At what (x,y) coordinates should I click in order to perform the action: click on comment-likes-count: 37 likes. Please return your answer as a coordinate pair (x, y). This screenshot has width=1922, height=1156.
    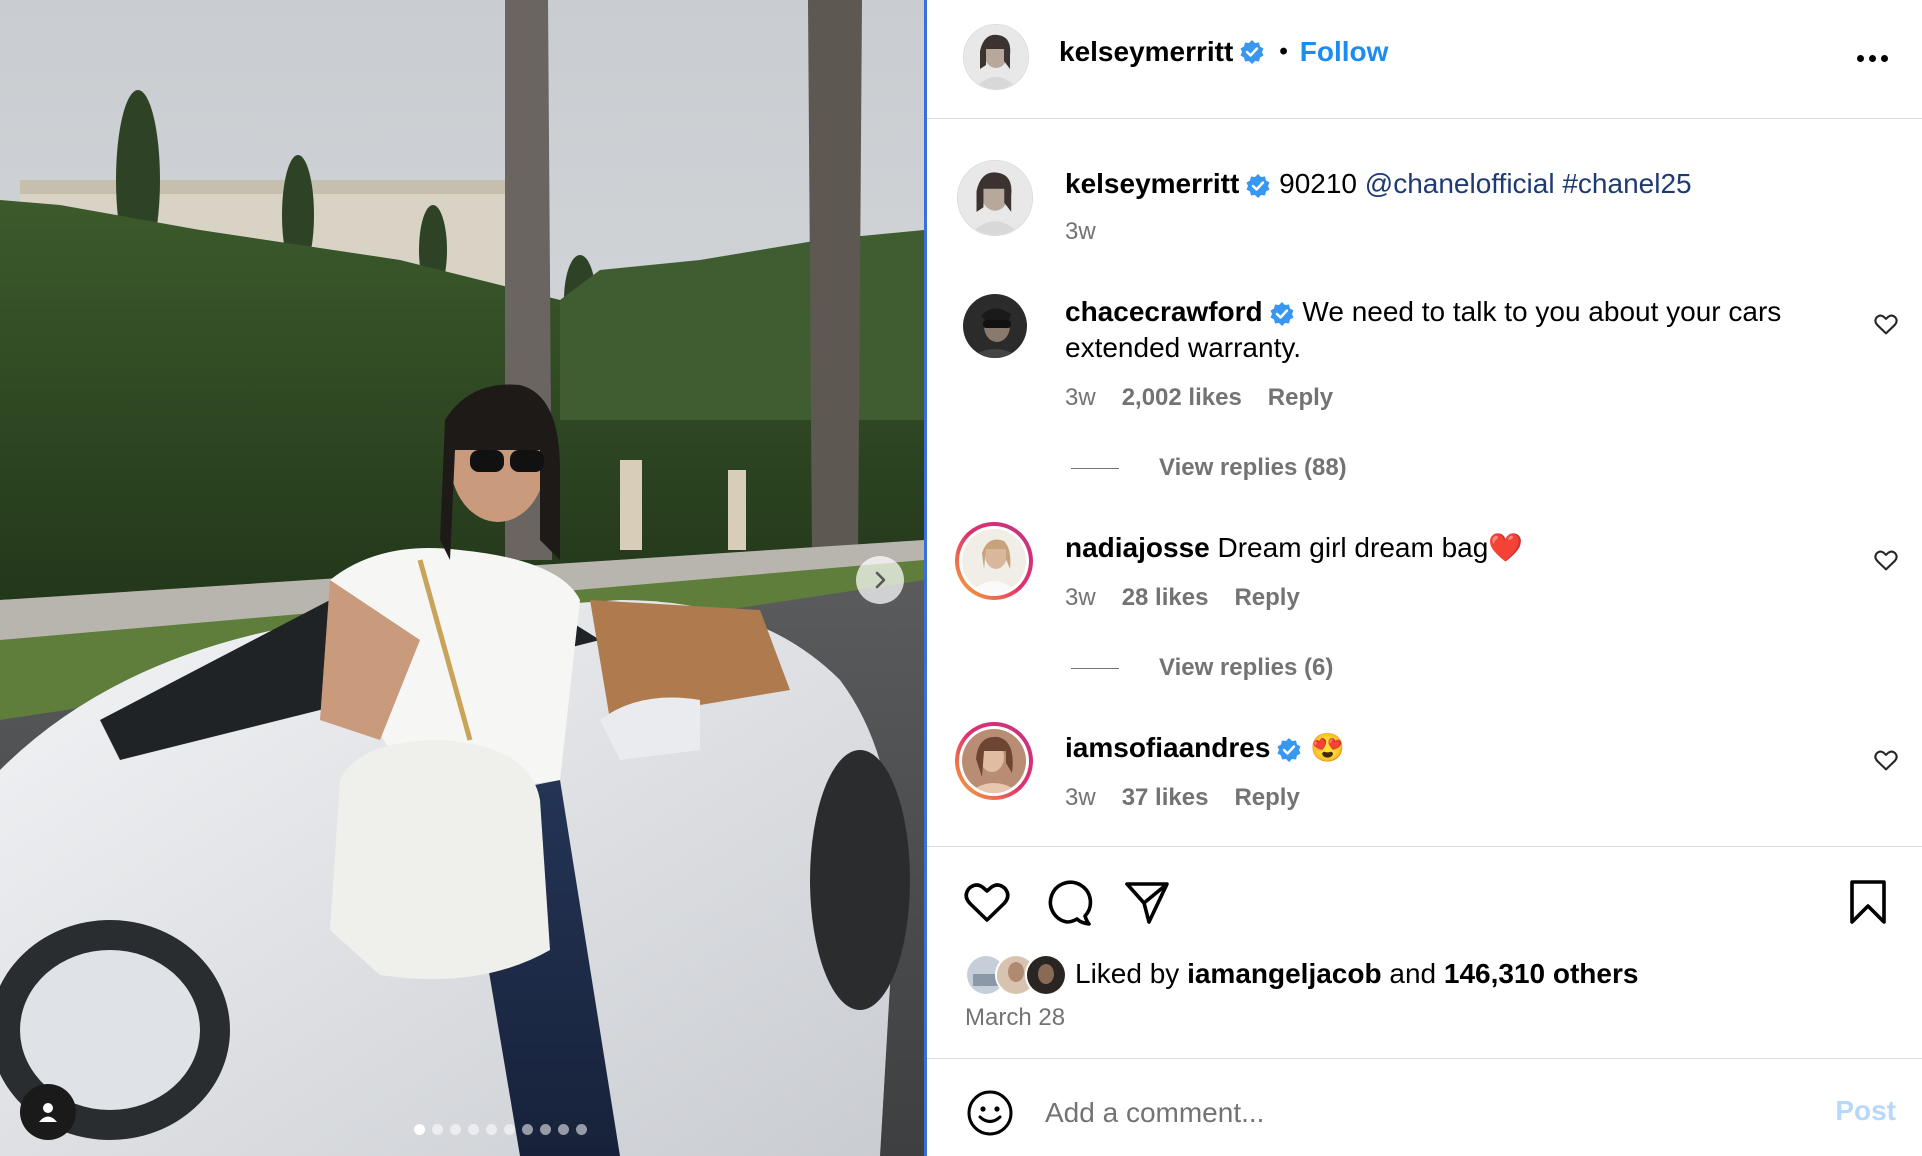
    Looking at the image, I should click on (1165, 798).